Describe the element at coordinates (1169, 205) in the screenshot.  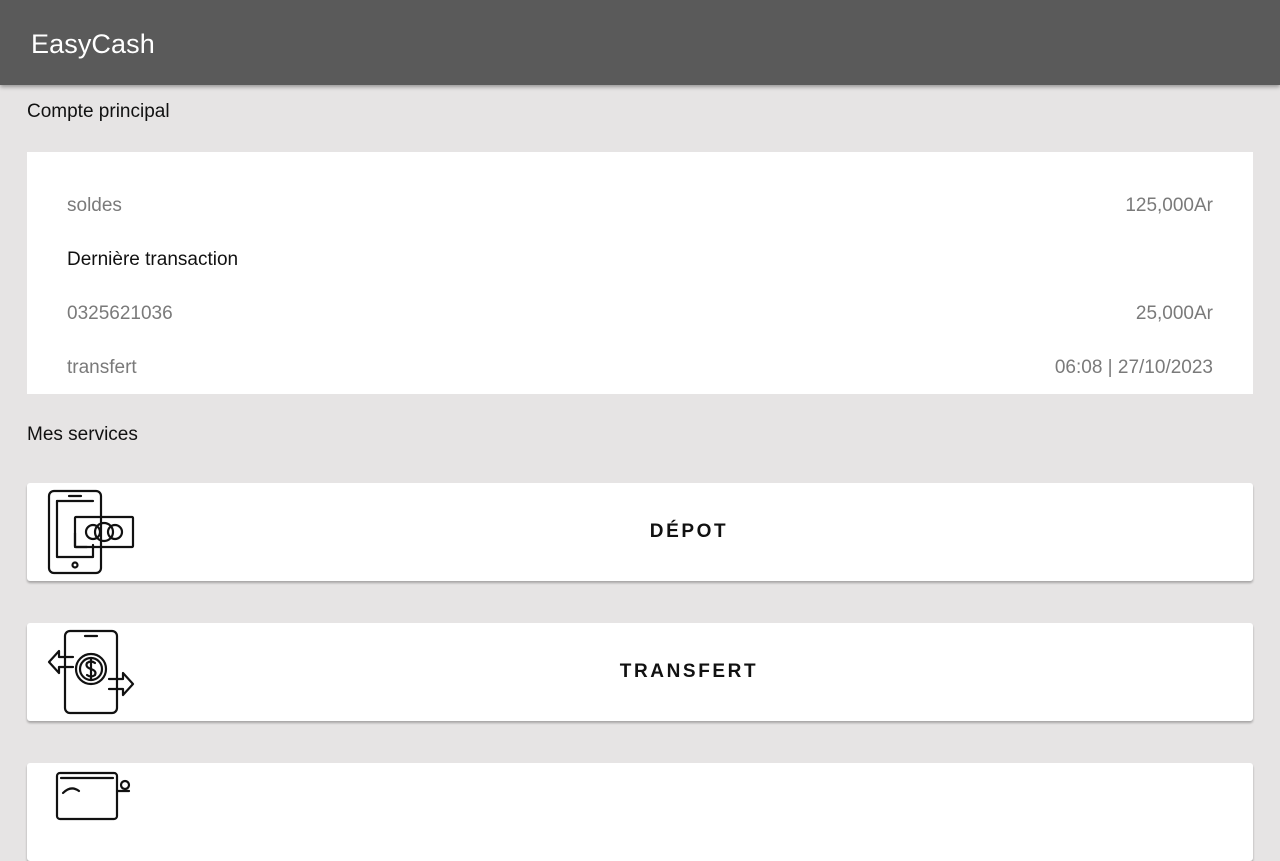
I see `balance-value: 125,000Ar` at that location.